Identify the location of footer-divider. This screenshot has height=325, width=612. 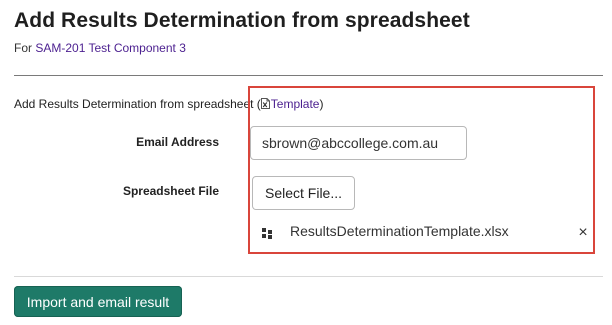
(308, 276).